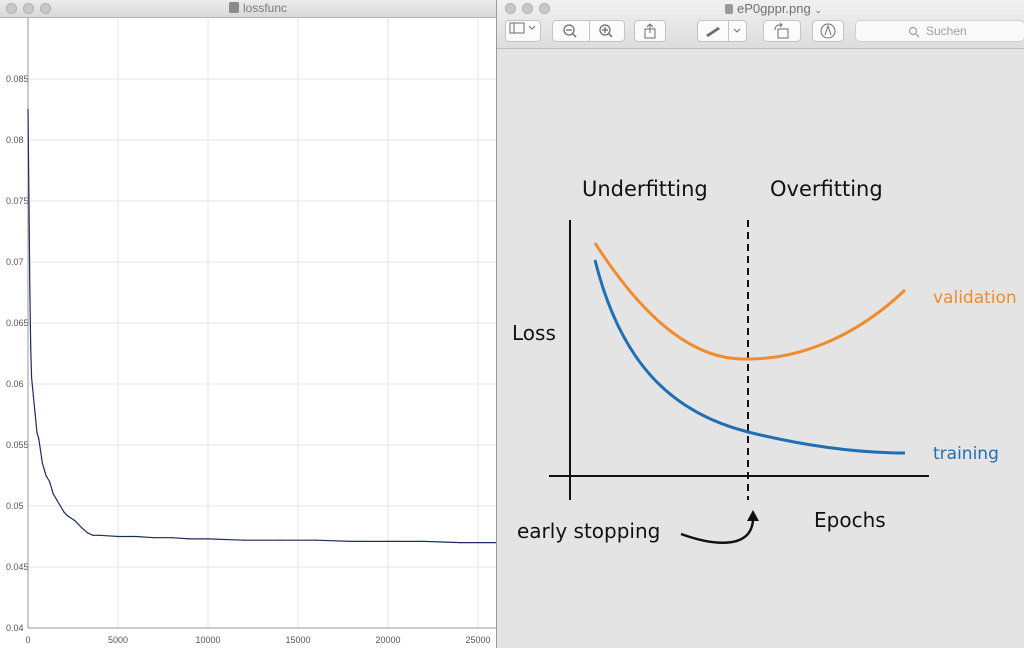  I want to click on x-tick-label-2: 10000, so click(207, 640).